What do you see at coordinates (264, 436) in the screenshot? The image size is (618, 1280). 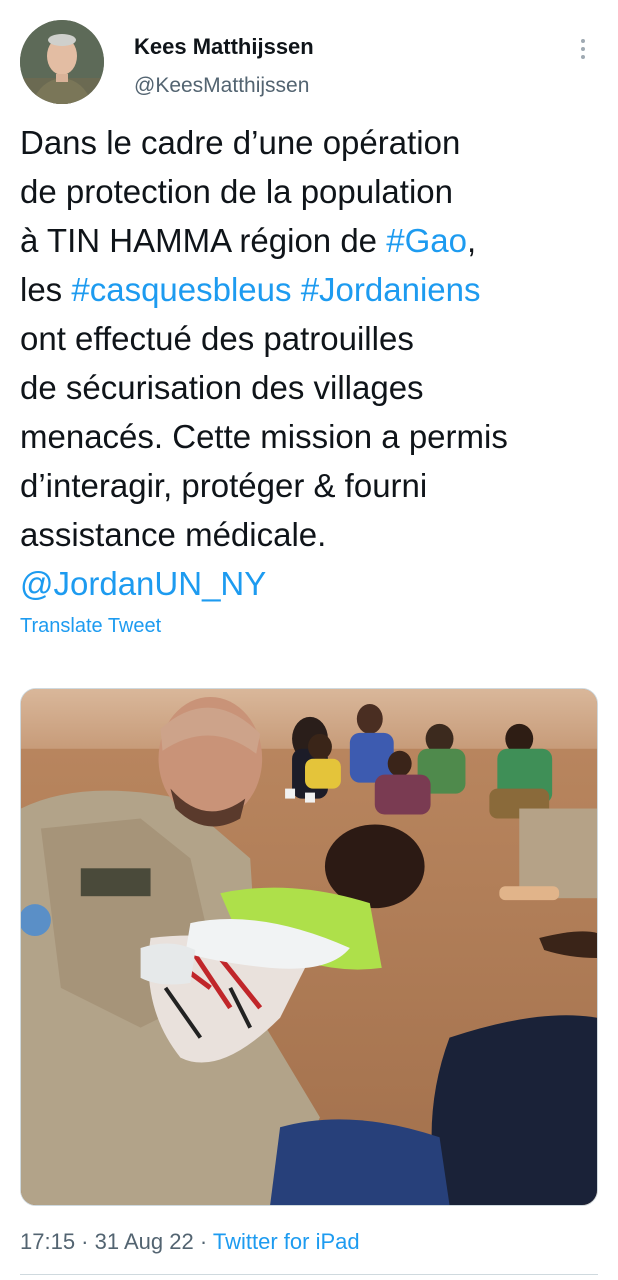 I see `tweet-text-segment: menacés. Cette mission a permis` at bounding box center [264, 436].